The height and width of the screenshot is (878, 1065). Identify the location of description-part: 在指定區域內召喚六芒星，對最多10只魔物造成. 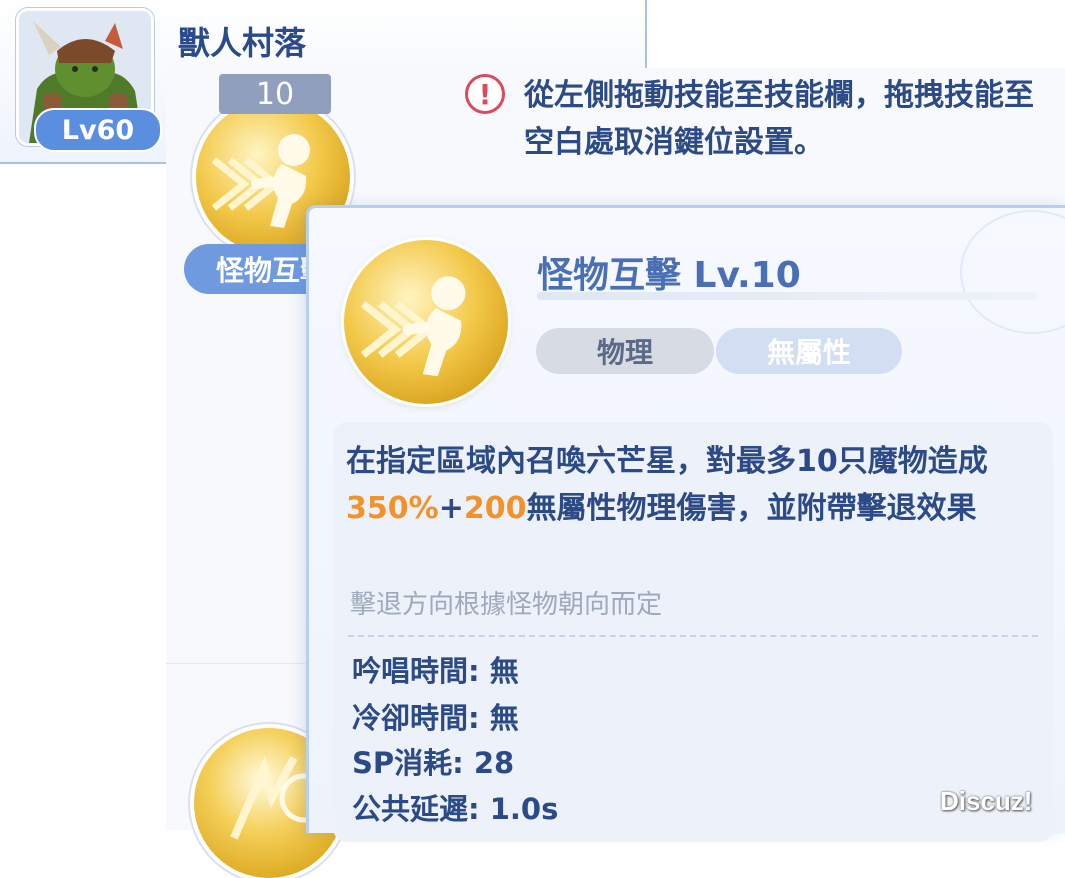
(667, 461).